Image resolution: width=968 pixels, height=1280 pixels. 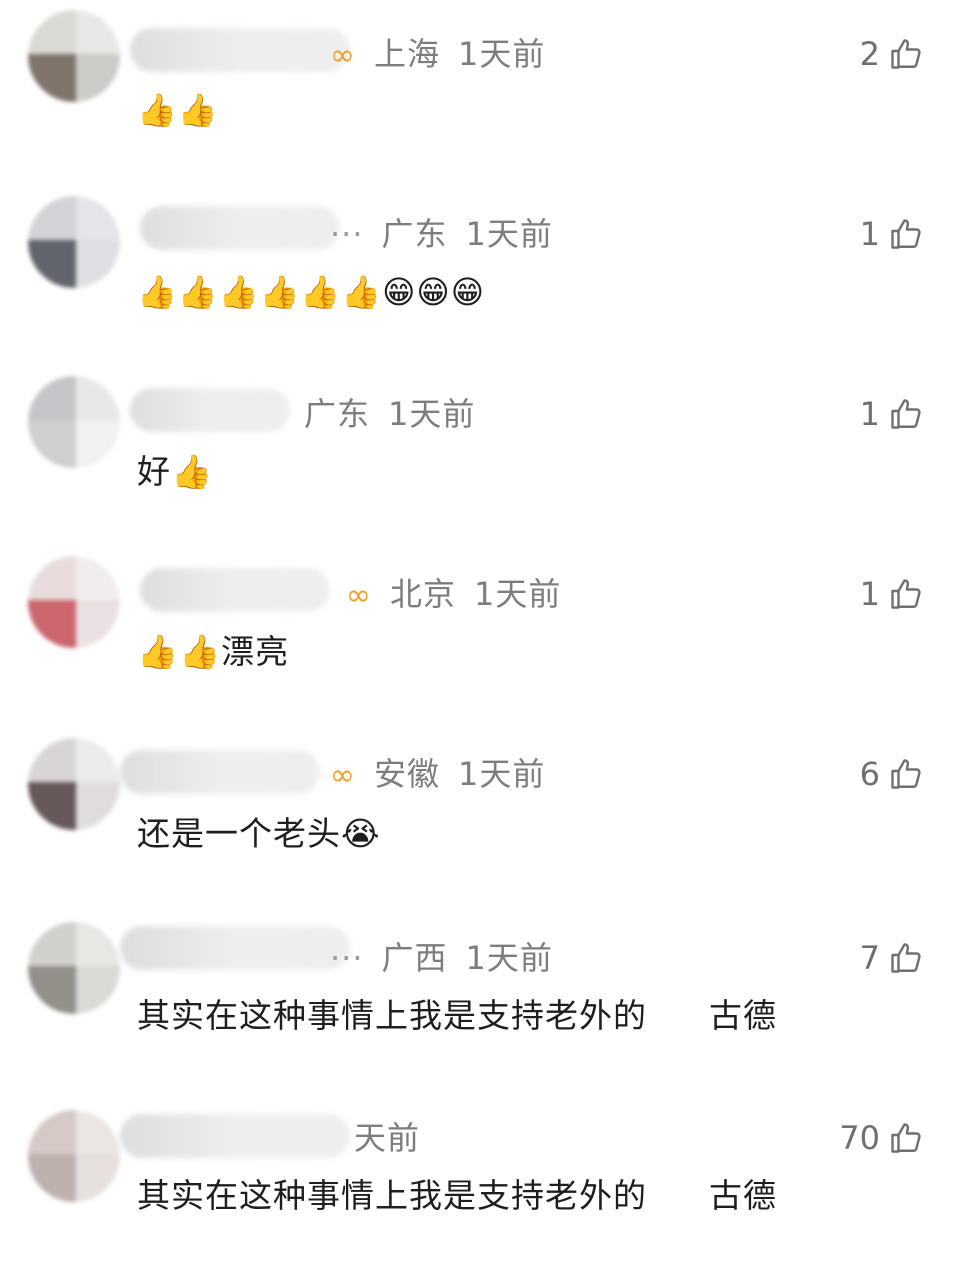 I want to click on like-count: 6, so click(x=869, y=774).